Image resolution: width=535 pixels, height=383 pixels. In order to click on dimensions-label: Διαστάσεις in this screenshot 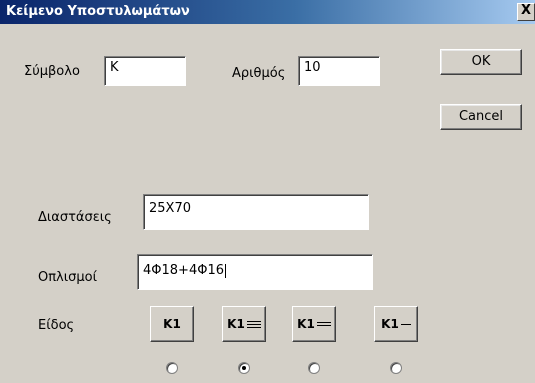, I will do `click(75, 217)`.